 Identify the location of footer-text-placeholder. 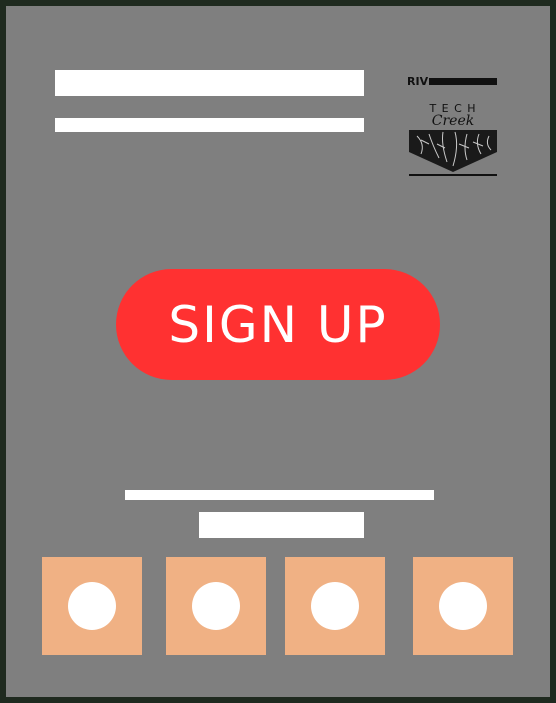
(279, 495).